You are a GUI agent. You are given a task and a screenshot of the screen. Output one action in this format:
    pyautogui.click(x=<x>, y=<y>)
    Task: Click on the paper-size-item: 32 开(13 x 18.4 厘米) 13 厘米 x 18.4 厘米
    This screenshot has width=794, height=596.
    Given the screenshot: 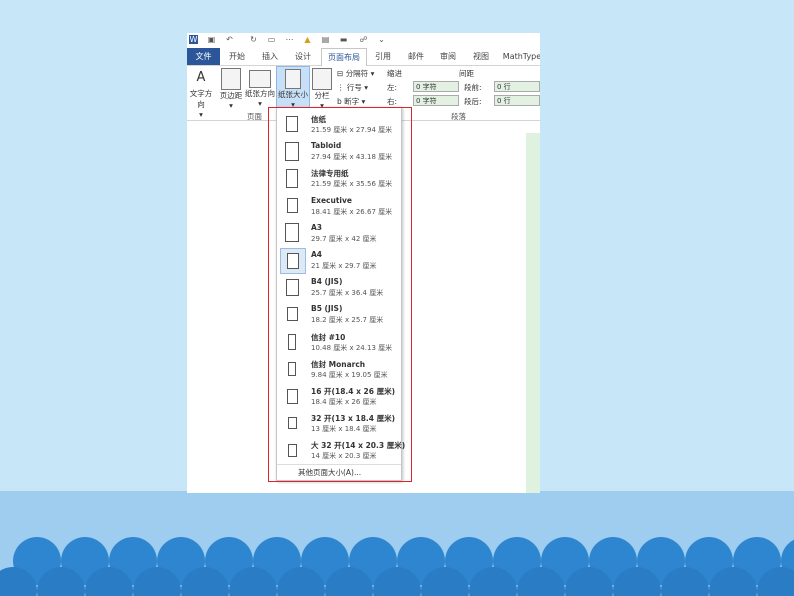 What is the action you would take?
    pyautogui.click(x=339, y=423)
    